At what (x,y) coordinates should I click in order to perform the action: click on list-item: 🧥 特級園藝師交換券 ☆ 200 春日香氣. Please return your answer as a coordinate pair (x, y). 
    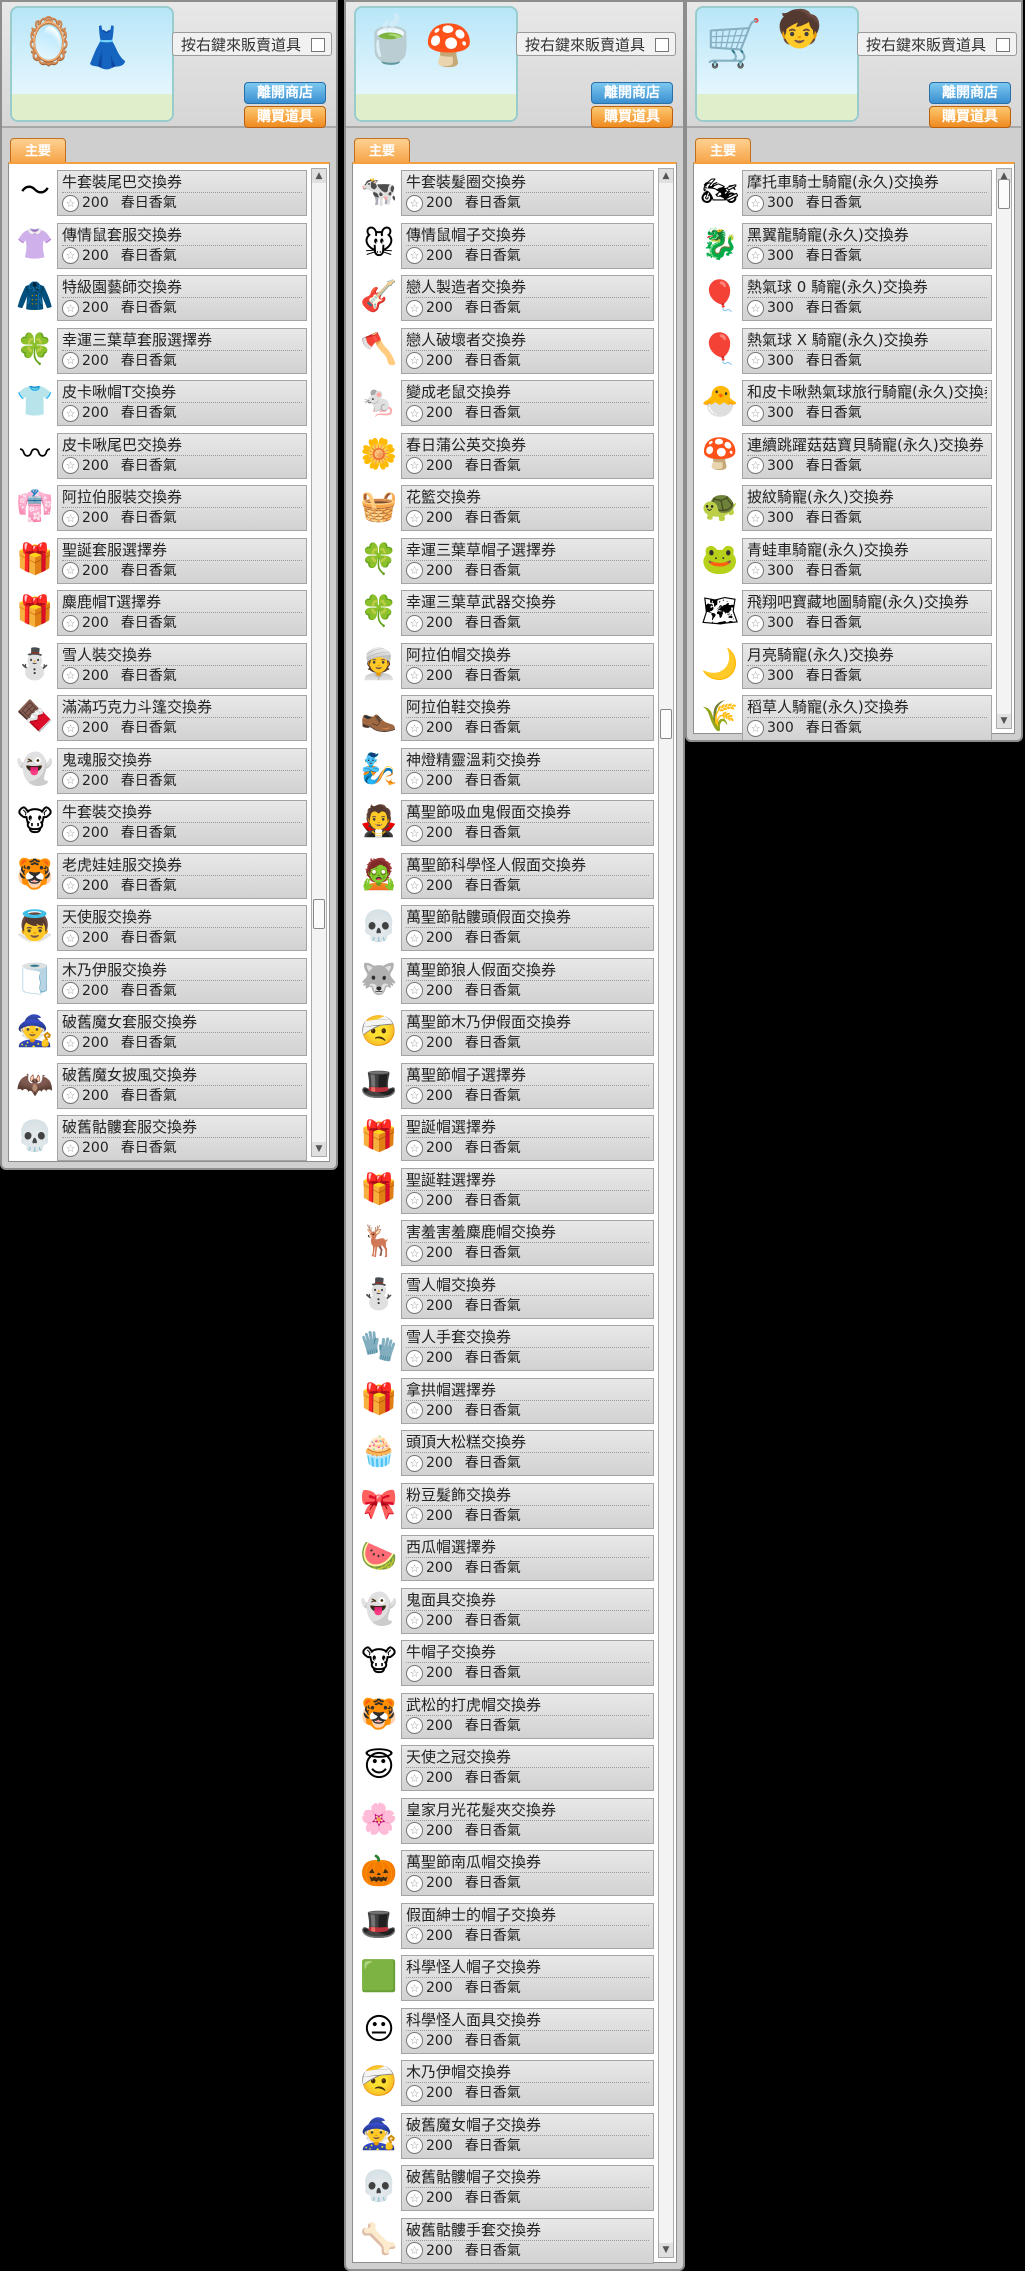
    Looking at the image, I should click on (160, 297).